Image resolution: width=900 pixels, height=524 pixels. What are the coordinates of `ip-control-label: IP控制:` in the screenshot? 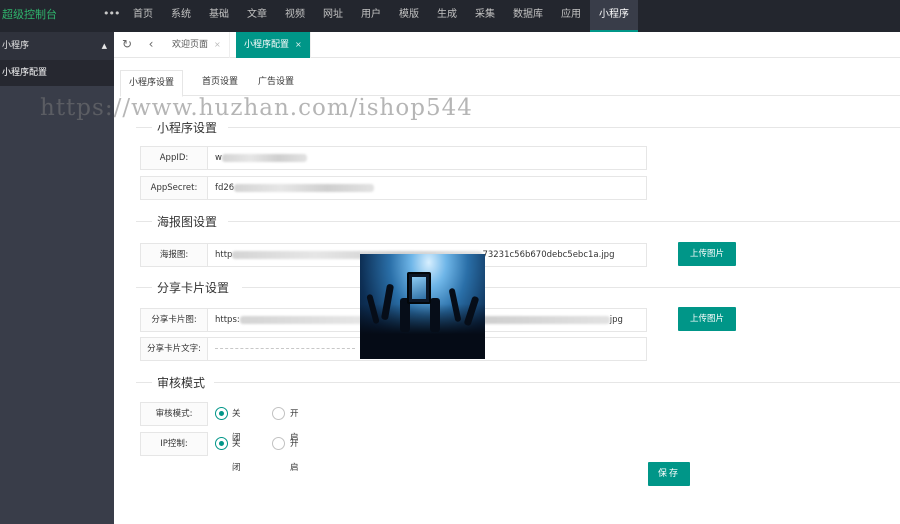 It's located at (174, 444).